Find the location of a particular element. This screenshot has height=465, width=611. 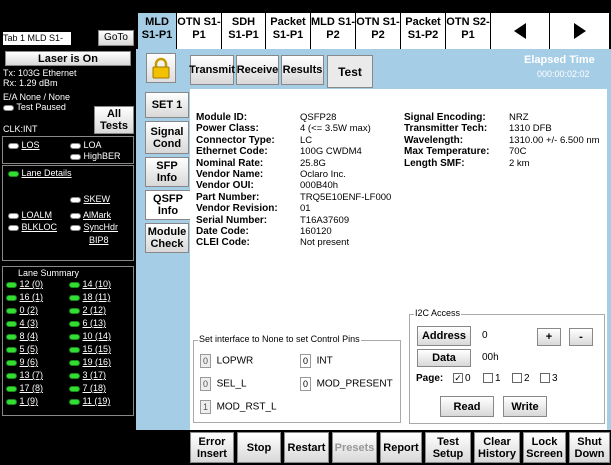

lane-status: 13 (7) is located at coordinates (37, 376).